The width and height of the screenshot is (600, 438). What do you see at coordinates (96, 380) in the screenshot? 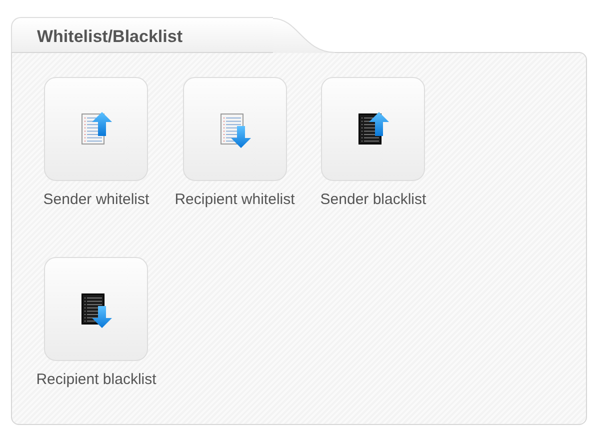
I see `list-label: Recipient blacklist` at bounding box center [96, 380].